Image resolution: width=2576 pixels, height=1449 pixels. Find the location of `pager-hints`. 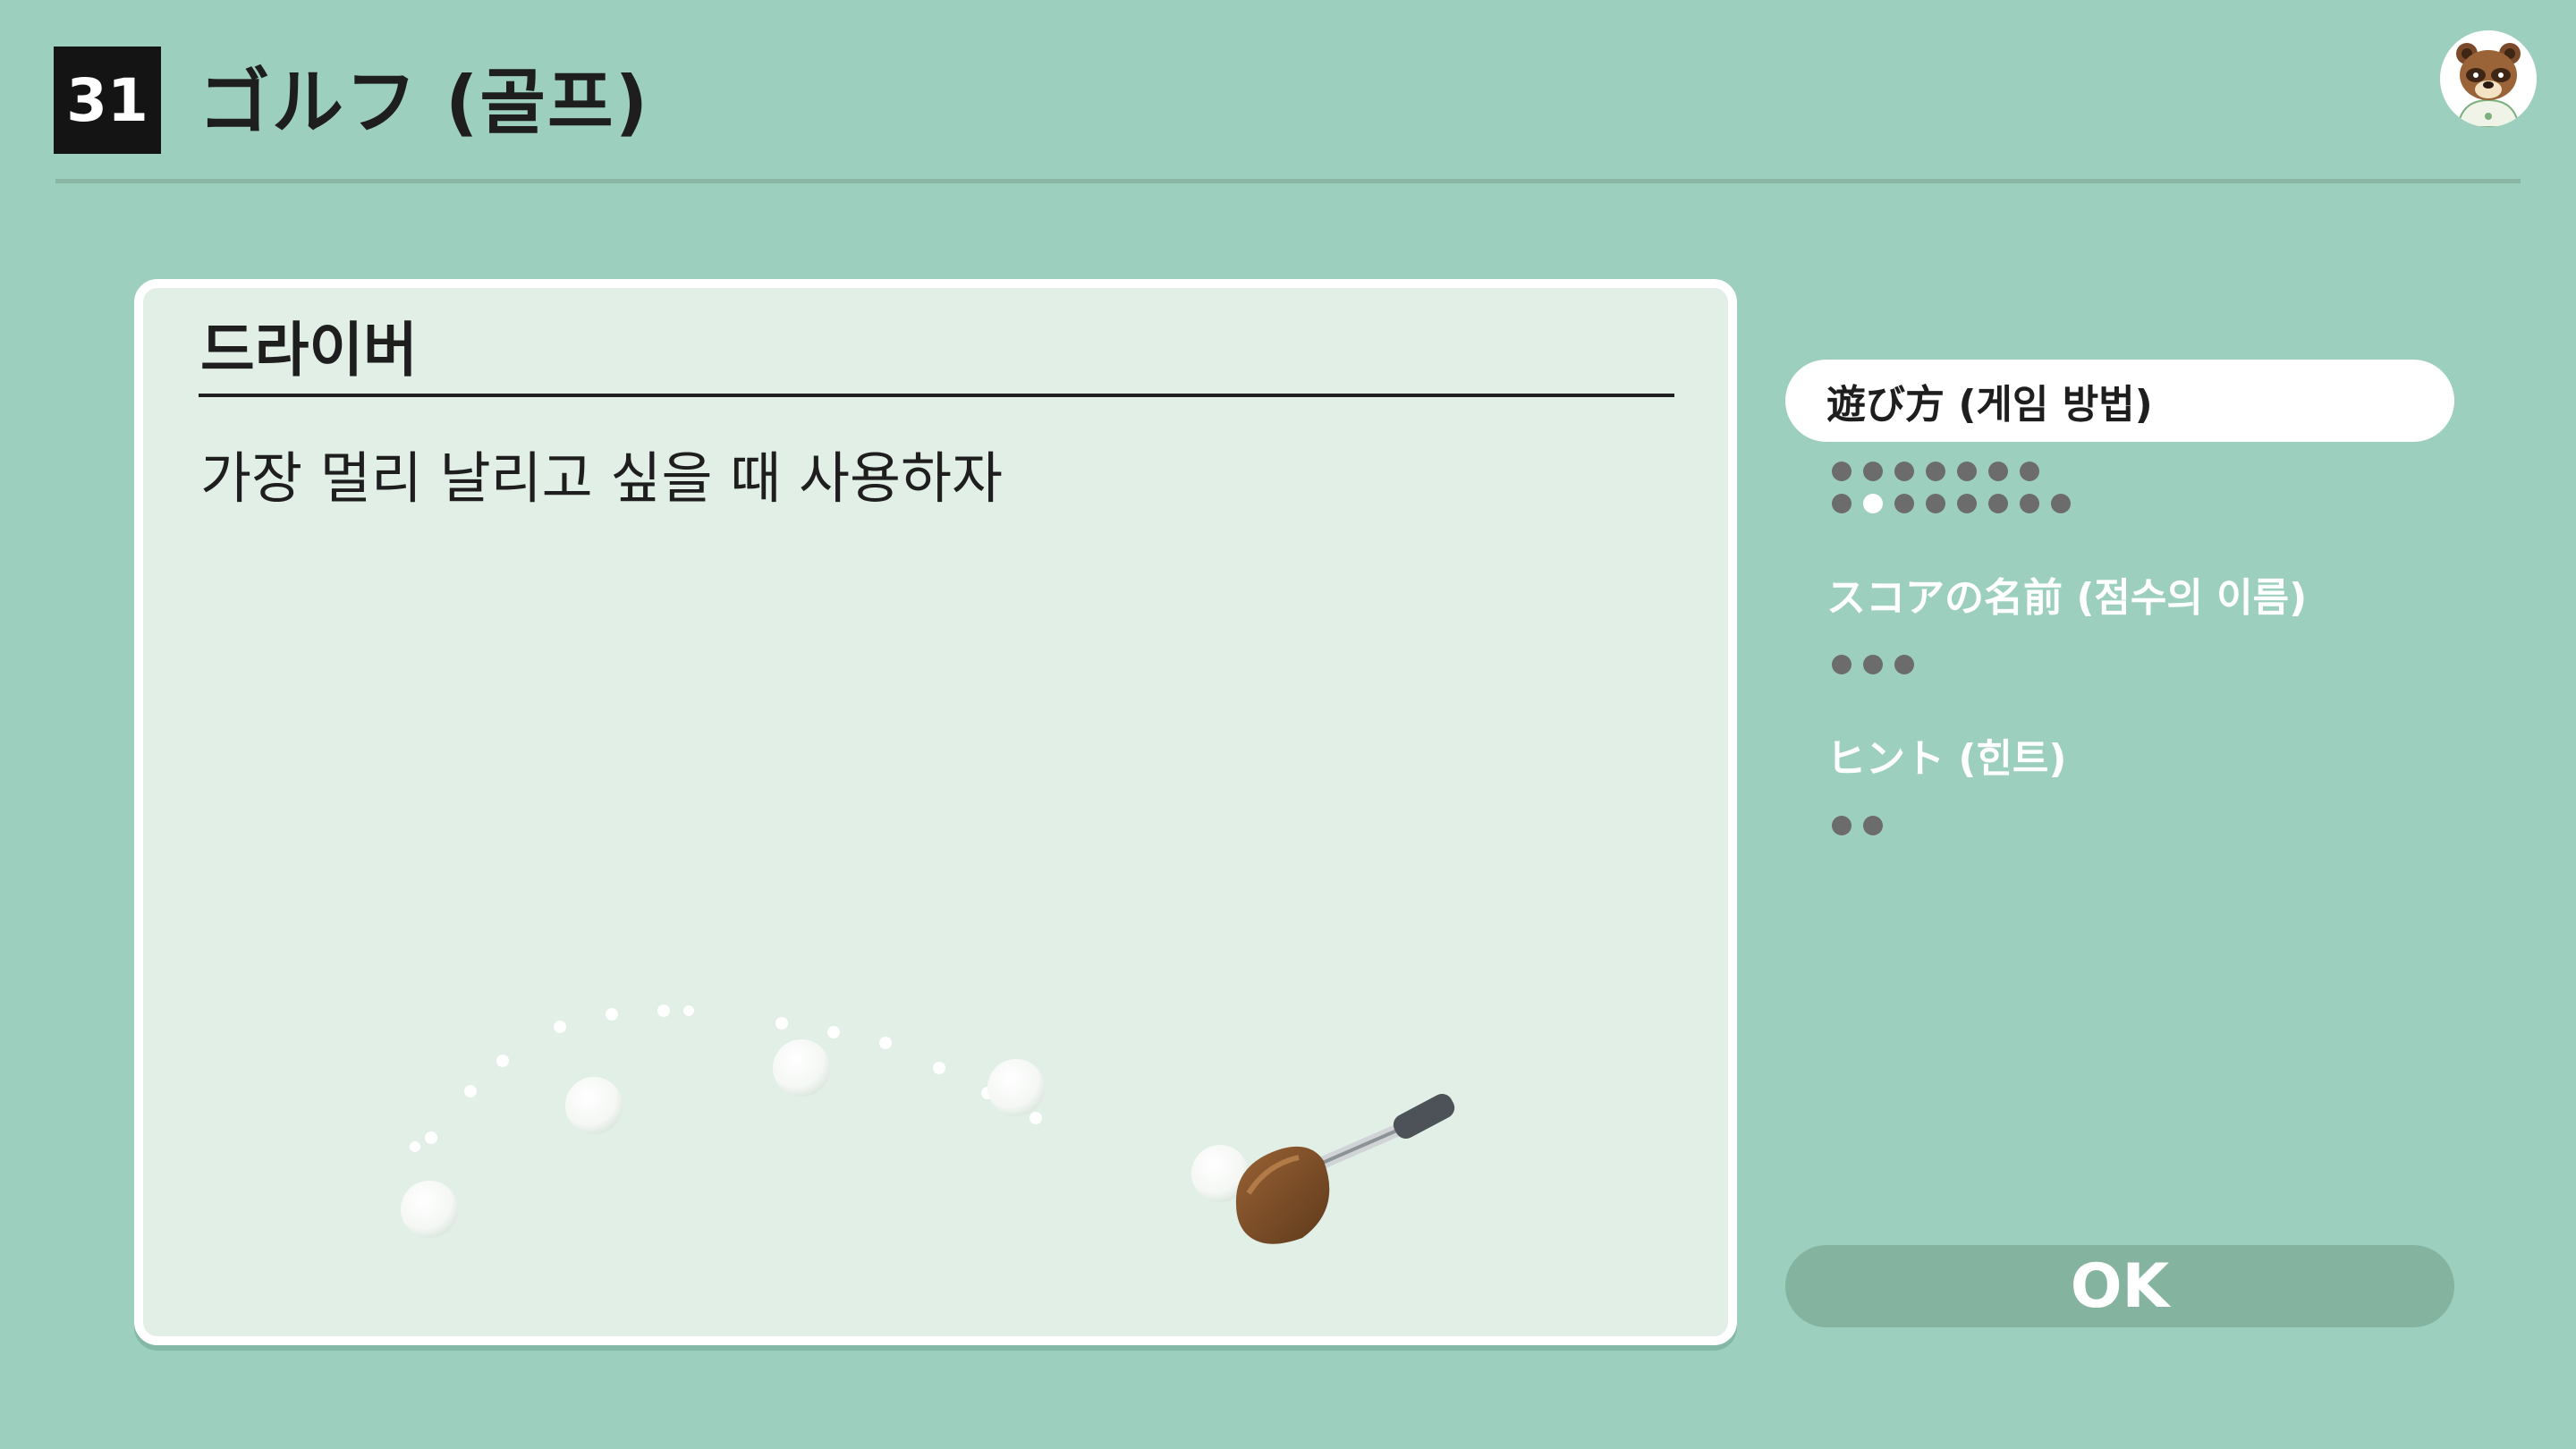

pager-hints is located at coordinates (1863, 827).